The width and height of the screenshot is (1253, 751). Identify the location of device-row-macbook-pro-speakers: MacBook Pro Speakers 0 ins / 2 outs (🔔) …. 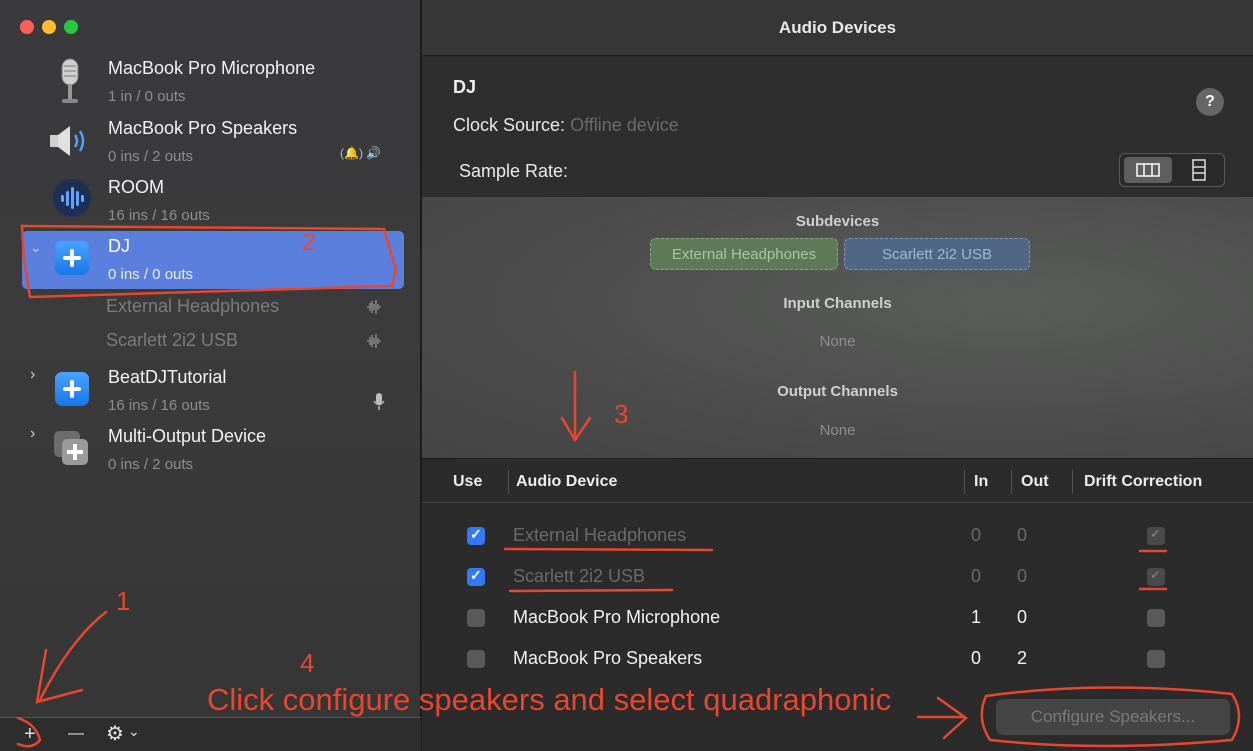
(210, 144).